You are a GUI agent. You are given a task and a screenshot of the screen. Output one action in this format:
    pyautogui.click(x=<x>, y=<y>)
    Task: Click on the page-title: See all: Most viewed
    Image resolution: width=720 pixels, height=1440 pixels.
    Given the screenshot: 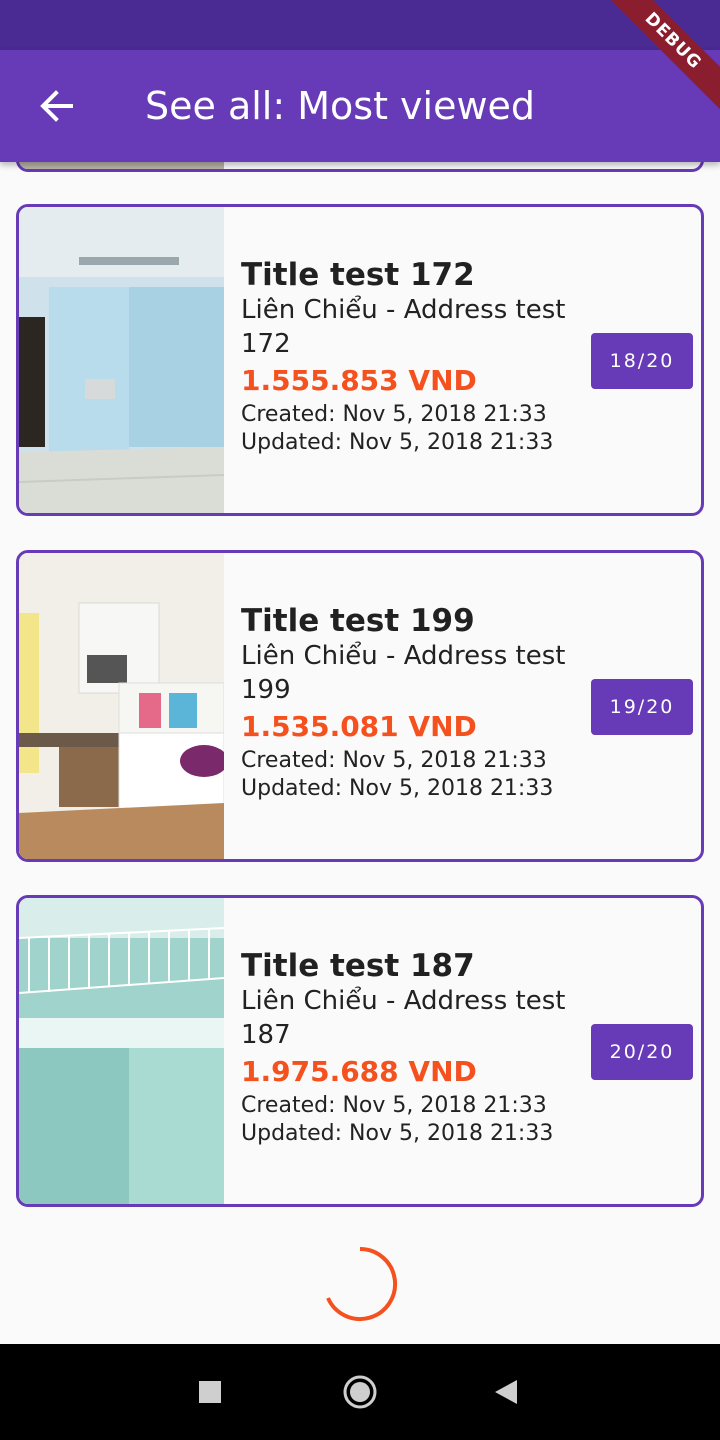 What is the action you would take?
    pyautogui.click(x=340, y=106)
    